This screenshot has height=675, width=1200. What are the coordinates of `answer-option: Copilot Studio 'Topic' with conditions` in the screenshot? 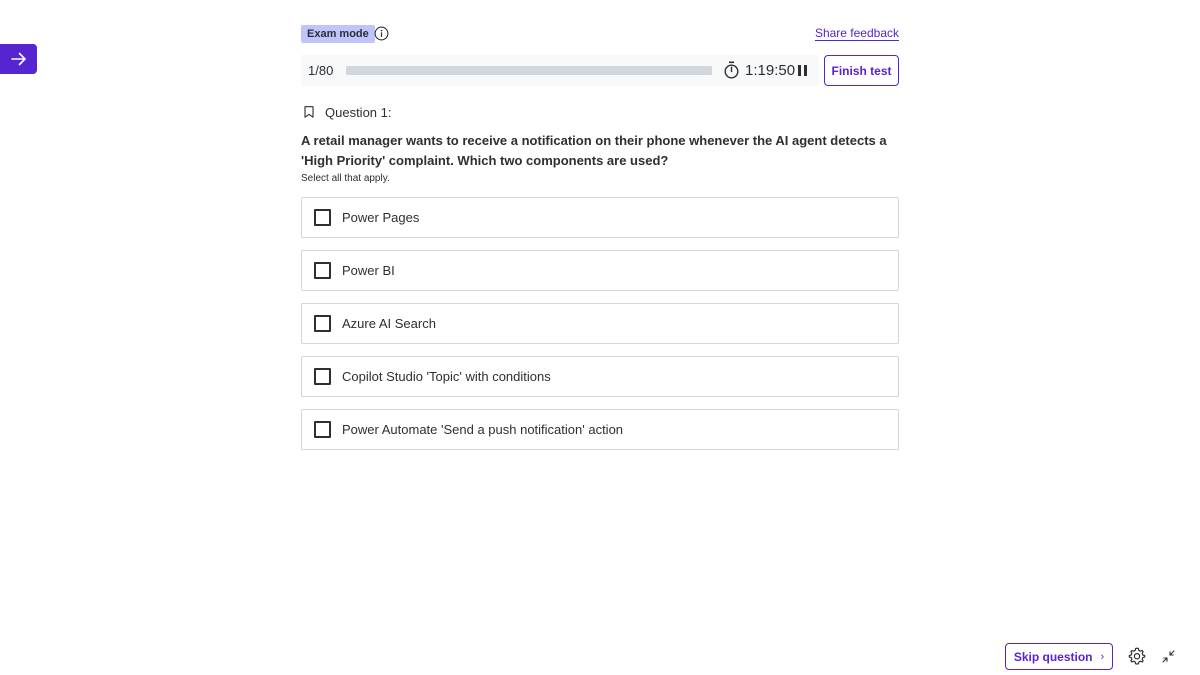 It's located at (600, 376).